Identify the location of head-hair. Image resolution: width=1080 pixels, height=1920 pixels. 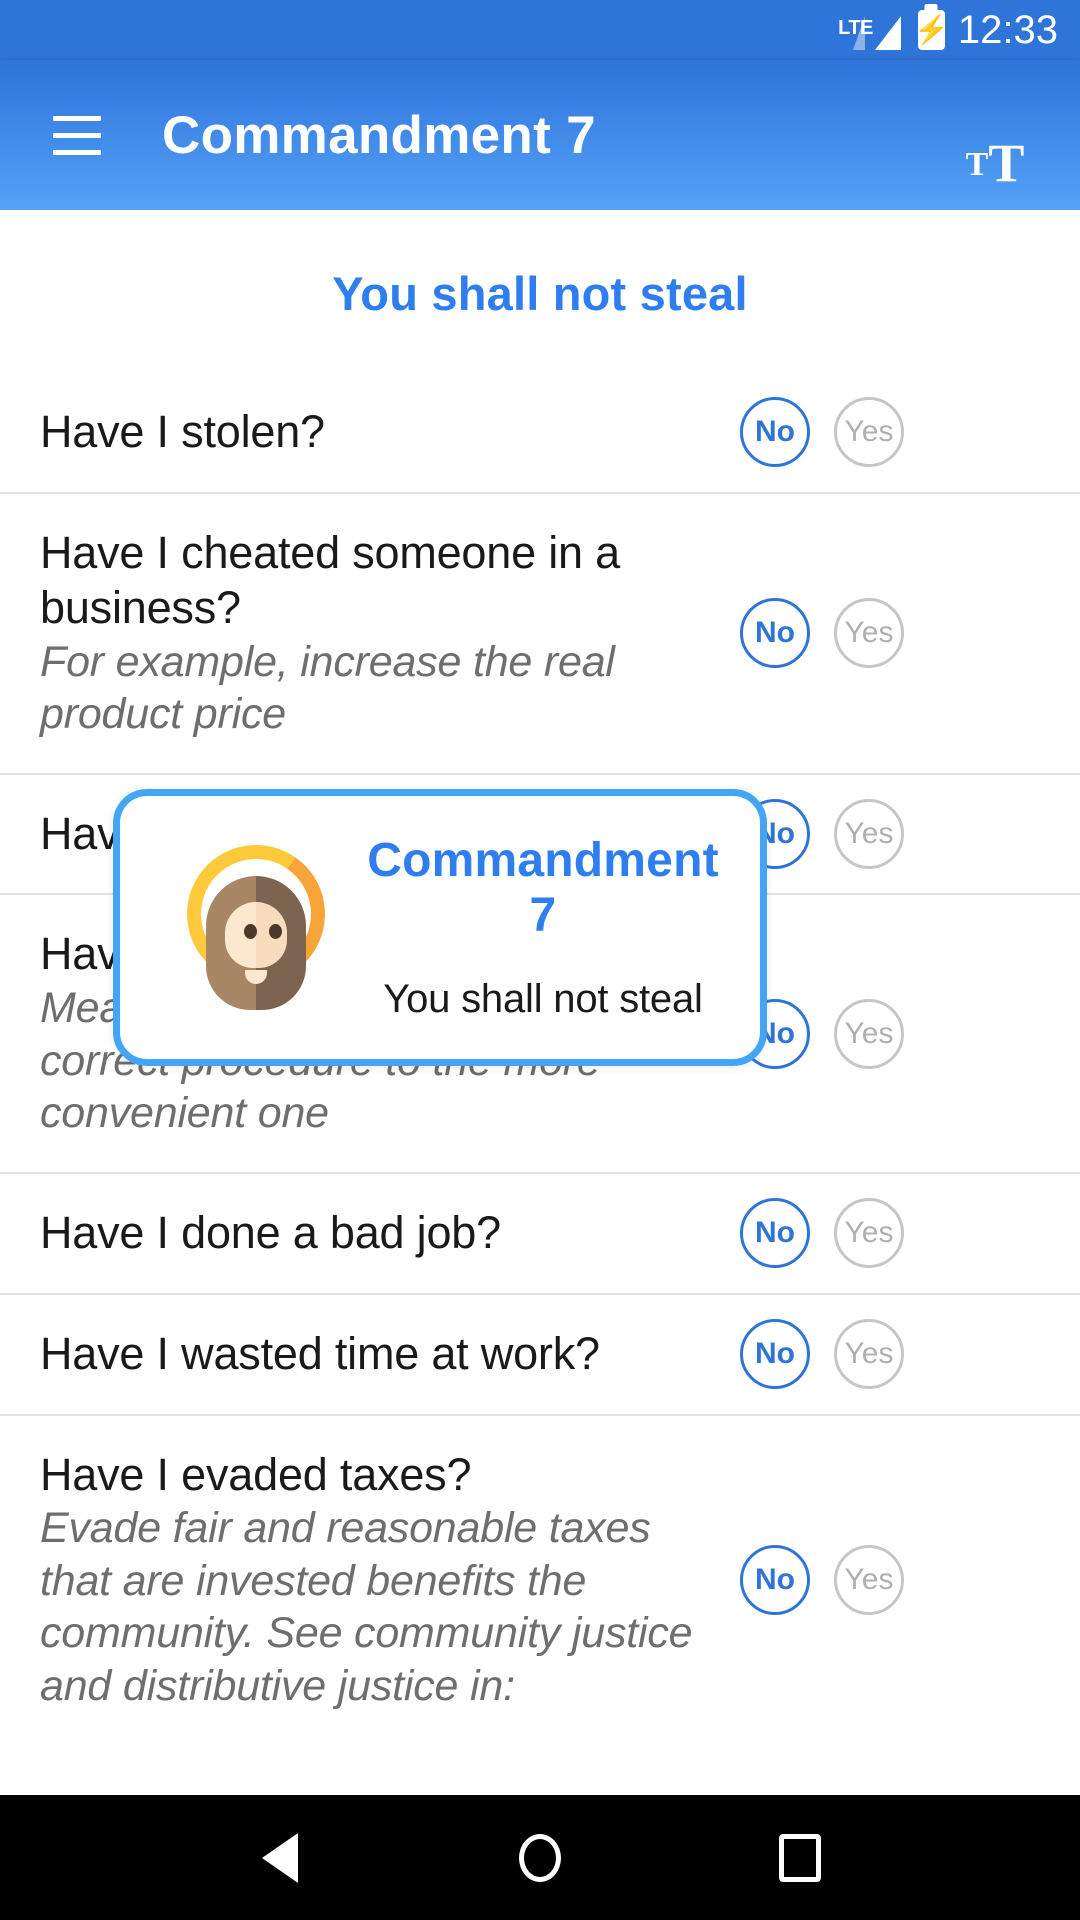
(256, 942).